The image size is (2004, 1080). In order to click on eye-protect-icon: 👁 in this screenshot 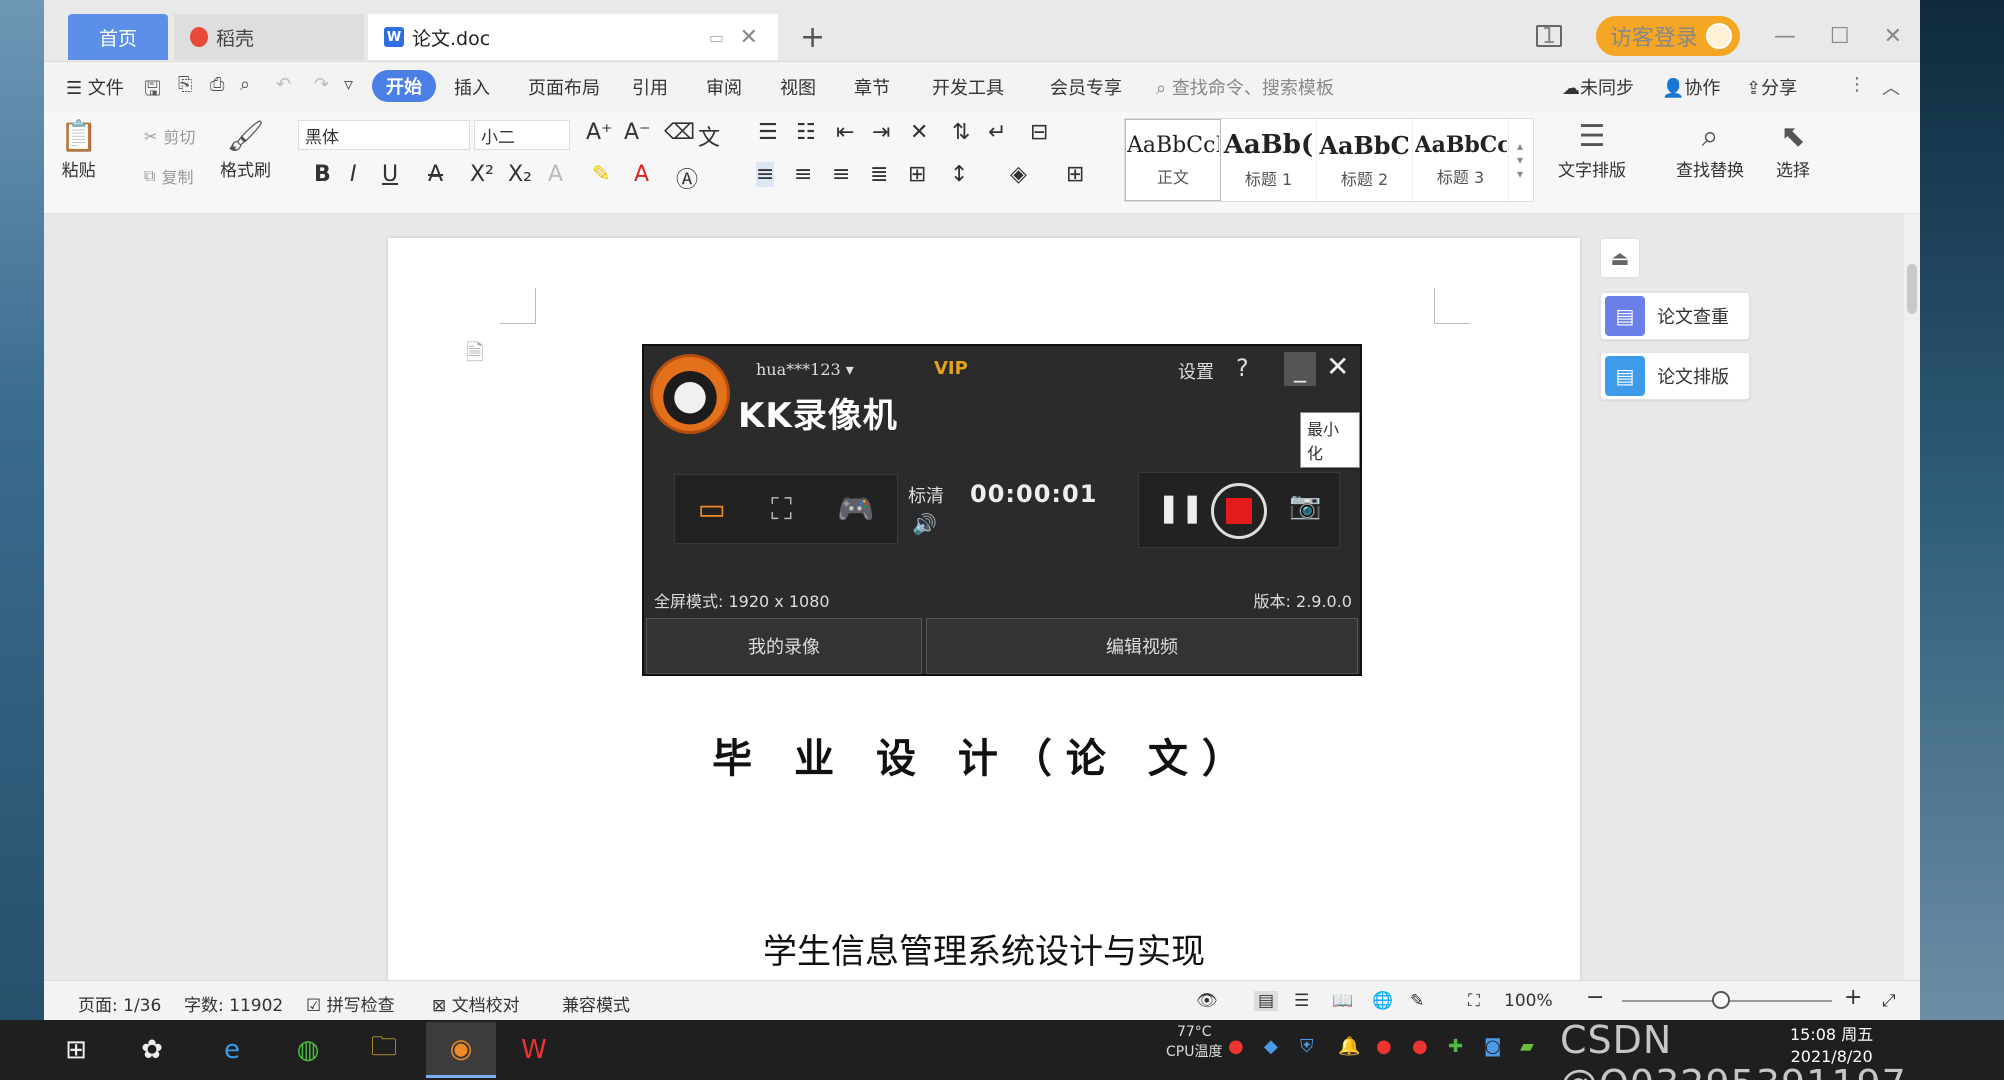, I will do `click(1207, 1001)`.